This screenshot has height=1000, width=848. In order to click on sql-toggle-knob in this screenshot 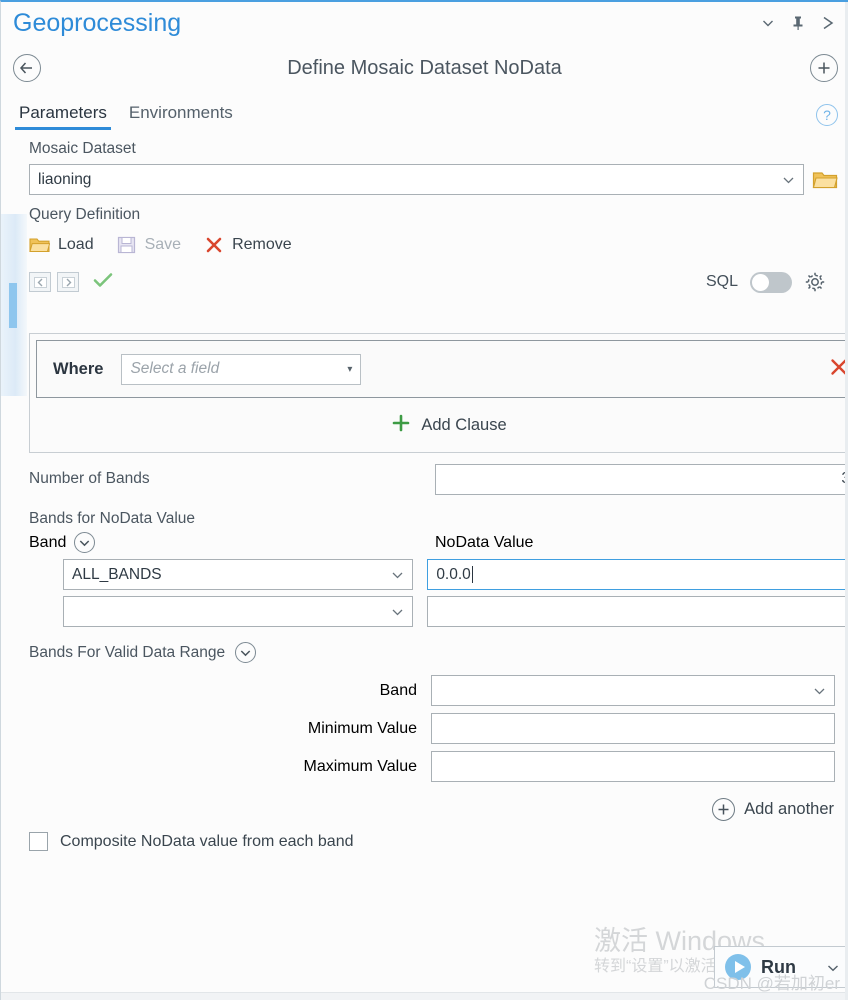, I will do `click(760, 282)`.